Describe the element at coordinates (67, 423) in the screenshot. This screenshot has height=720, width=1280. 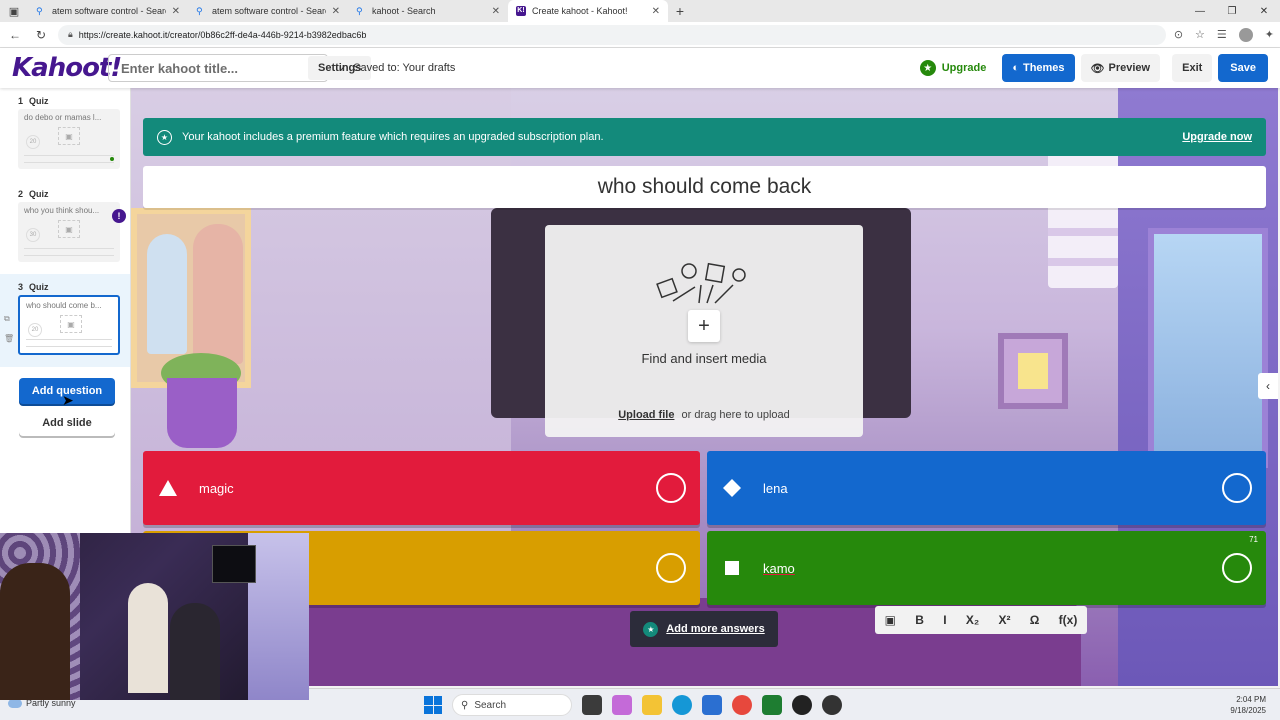
I see `add-slide-button: Add slide` at that location.